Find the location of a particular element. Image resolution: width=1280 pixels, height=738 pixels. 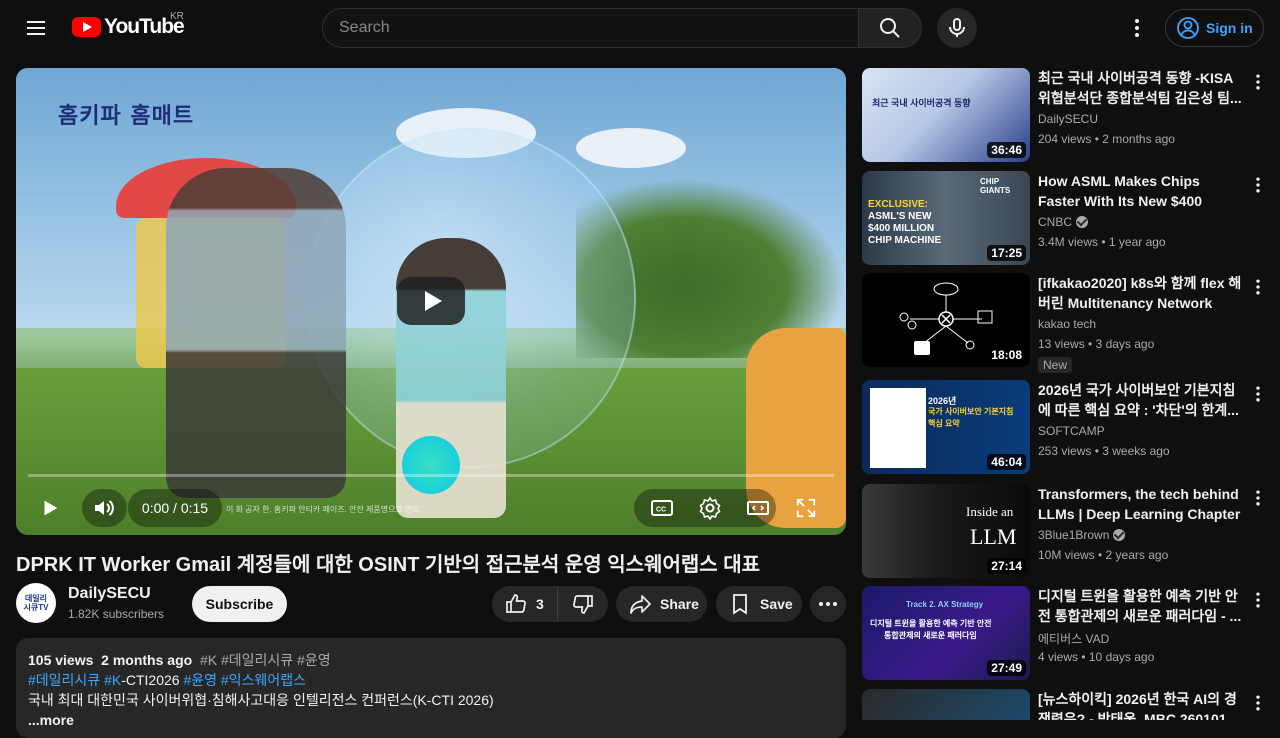

thumbnail-text: ASML'S NEW is located at coordinates (900, 216).